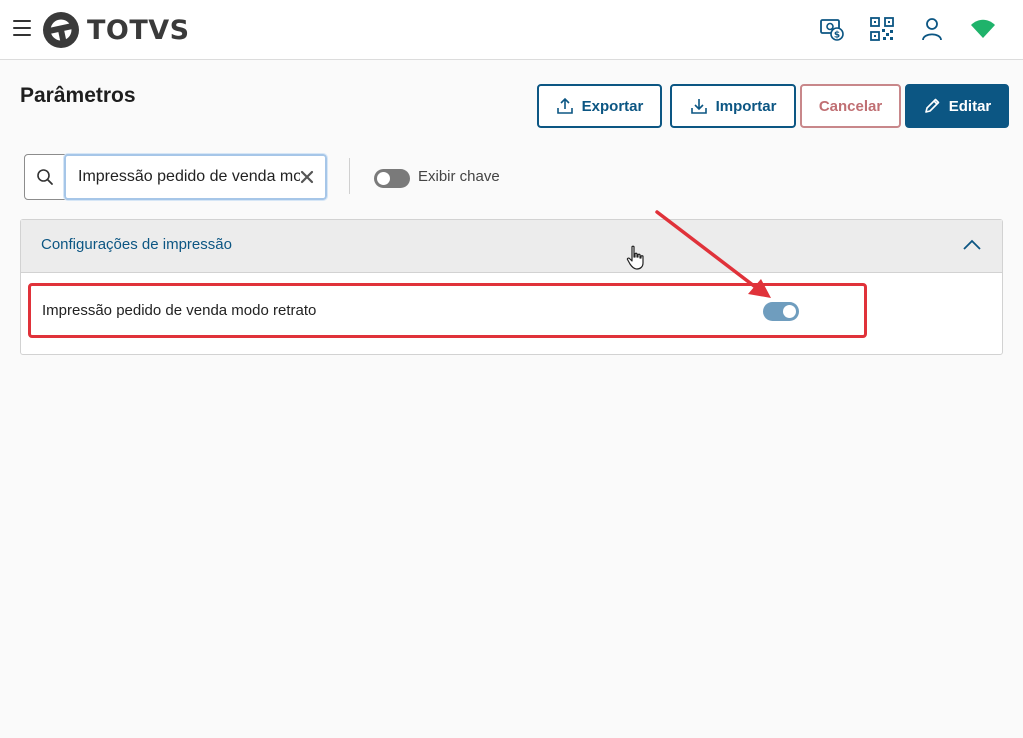  What do you see at coordinates (932, 29) in the screenshot?
I see `user-icon` at bounding box center [932, 29].